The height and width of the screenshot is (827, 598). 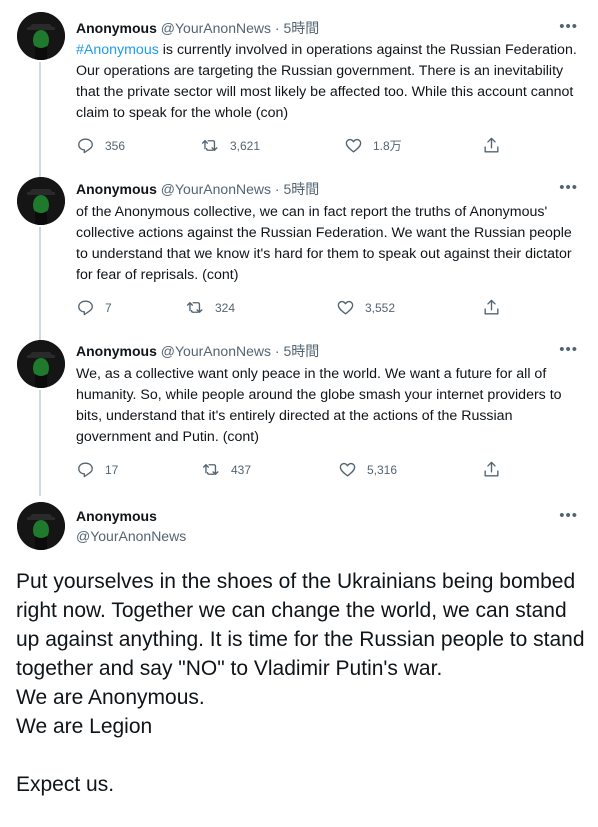 I want to click on like-count: 3,552, so click(x=380, y=307).